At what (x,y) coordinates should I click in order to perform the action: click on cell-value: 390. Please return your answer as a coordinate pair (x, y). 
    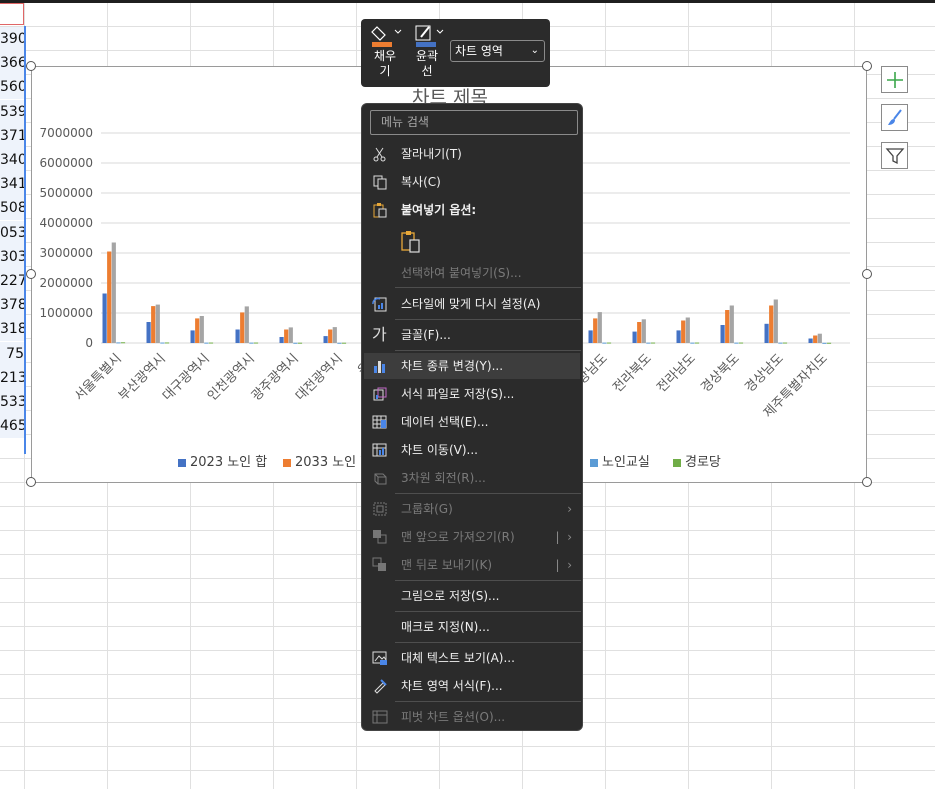
    Looking at the image, I should click on (12, 39).